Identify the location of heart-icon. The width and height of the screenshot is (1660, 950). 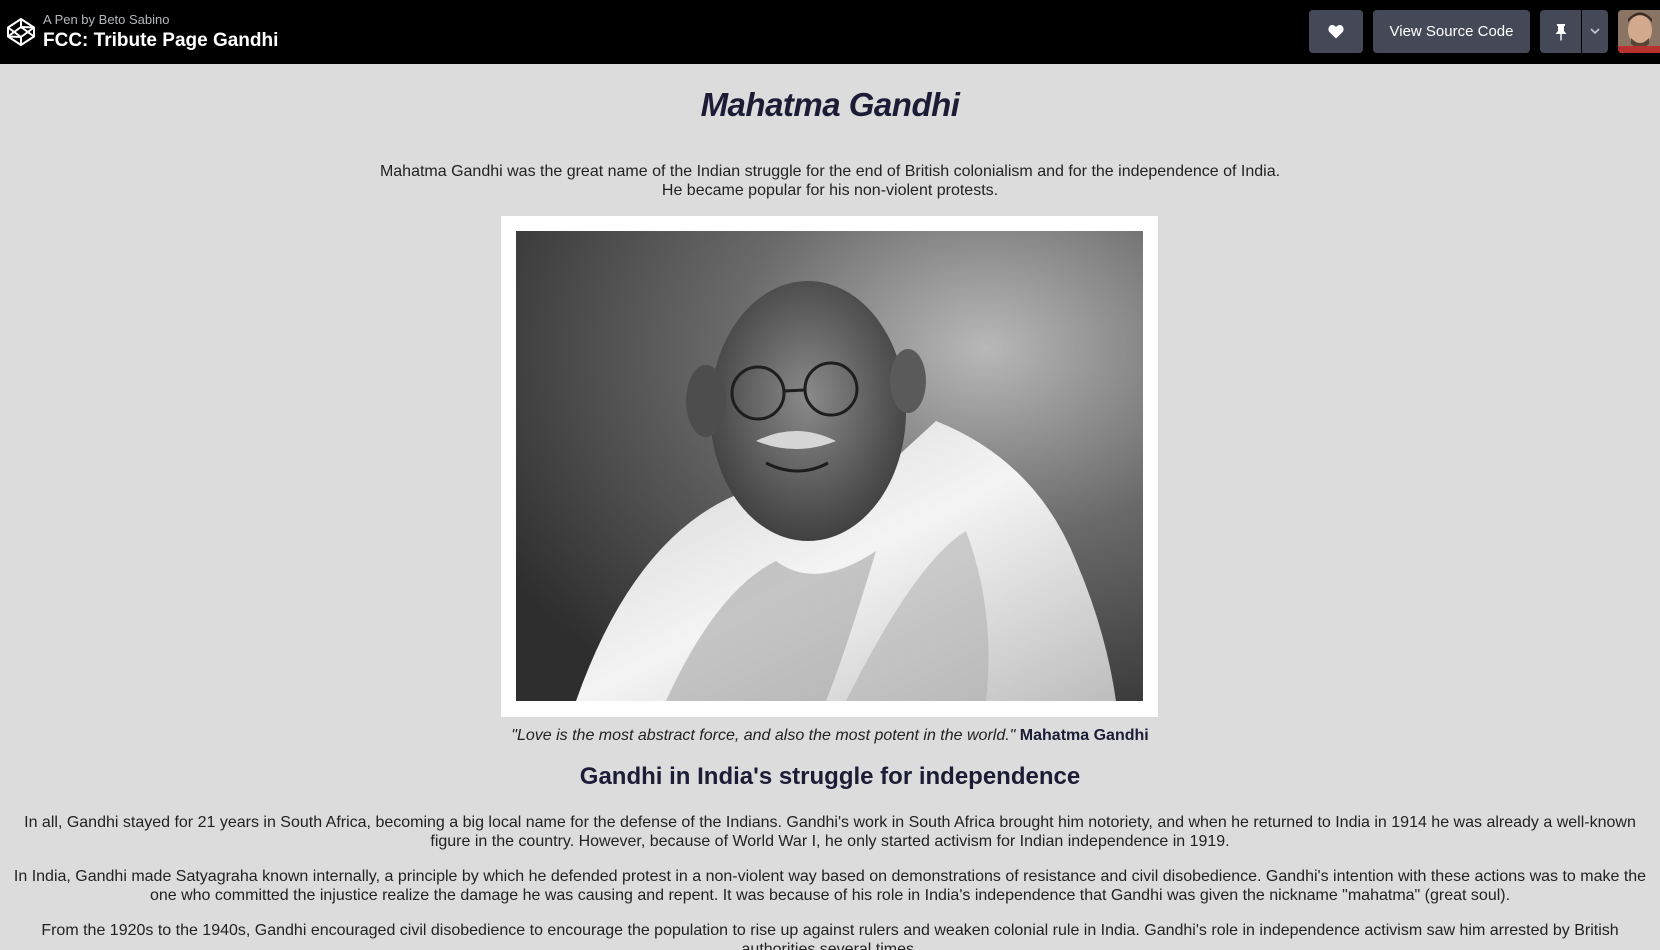
(1336, 32).